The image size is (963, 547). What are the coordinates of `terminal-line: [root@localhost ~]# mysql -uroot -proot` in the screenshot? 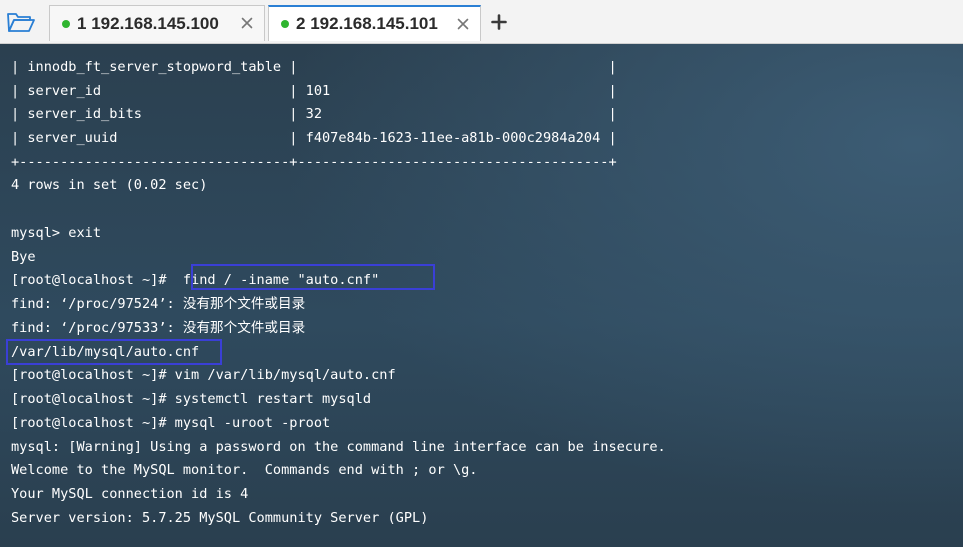 It's located at (171, 423).